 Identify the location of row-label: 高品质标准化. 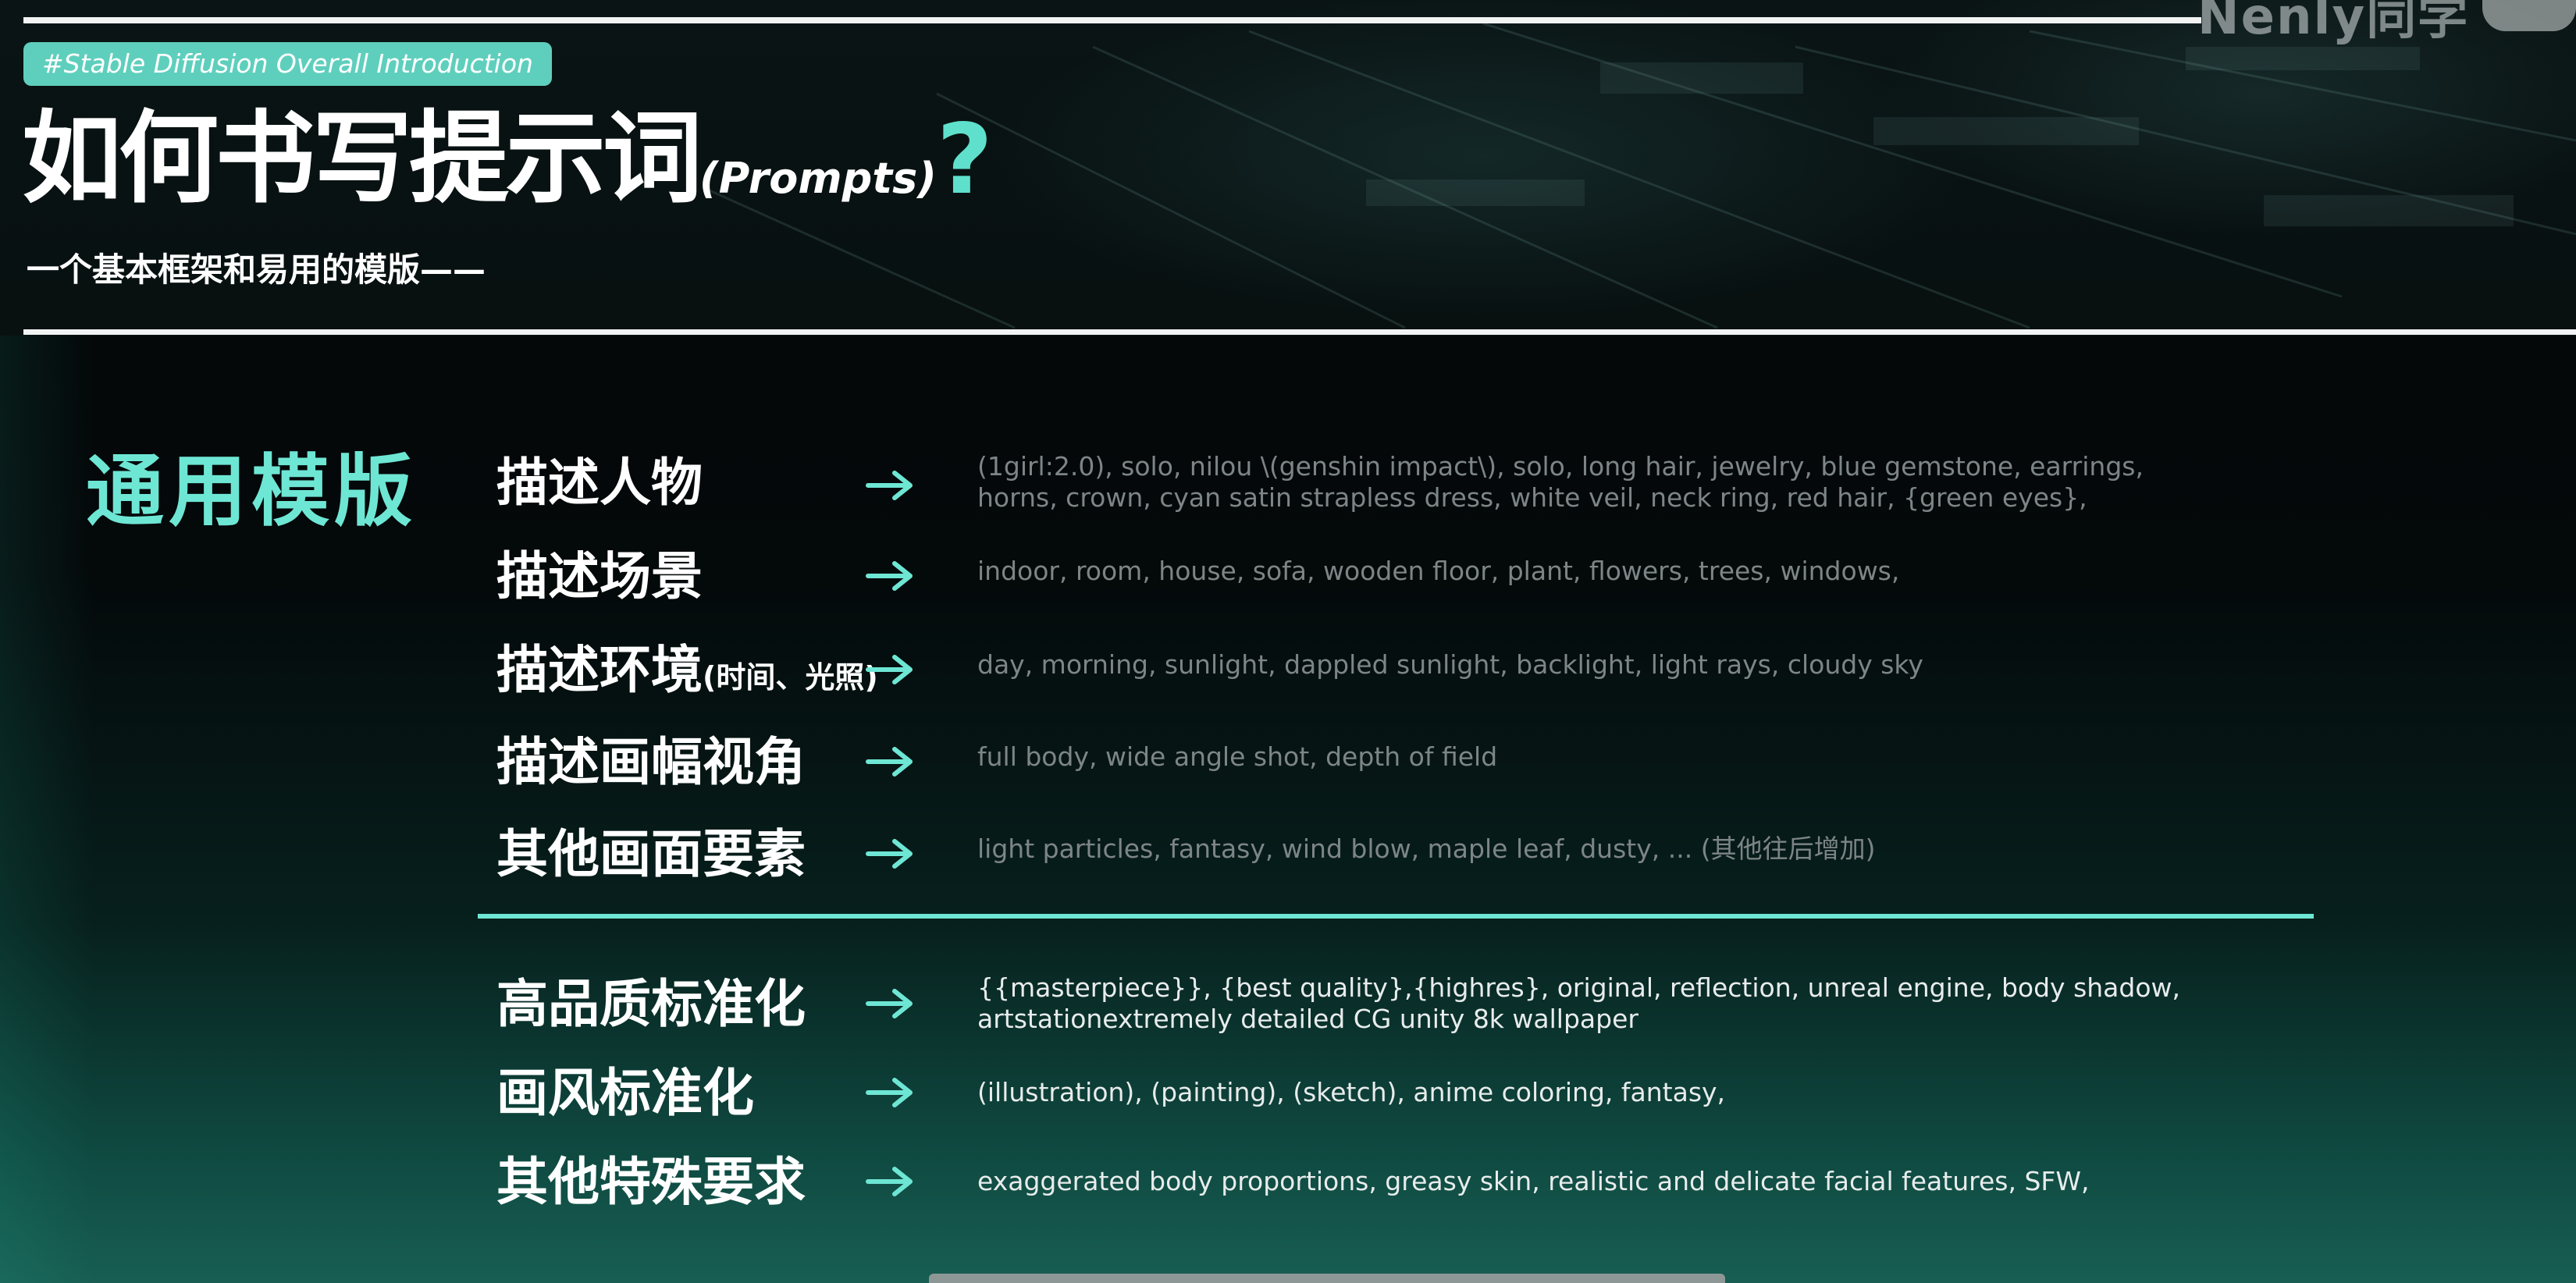
(651, 1005).